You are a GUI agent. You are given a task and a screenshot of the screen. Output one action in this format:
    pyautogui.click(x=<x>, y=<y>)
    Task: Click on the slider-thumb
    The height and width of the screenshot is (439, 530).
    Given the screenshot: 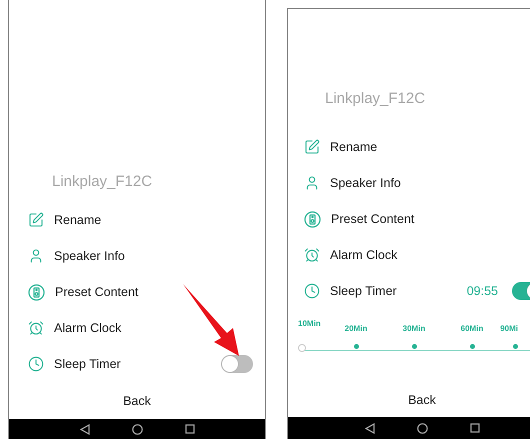 What is the action you would take?
    pyautogui.click(x=302, y=348)
    